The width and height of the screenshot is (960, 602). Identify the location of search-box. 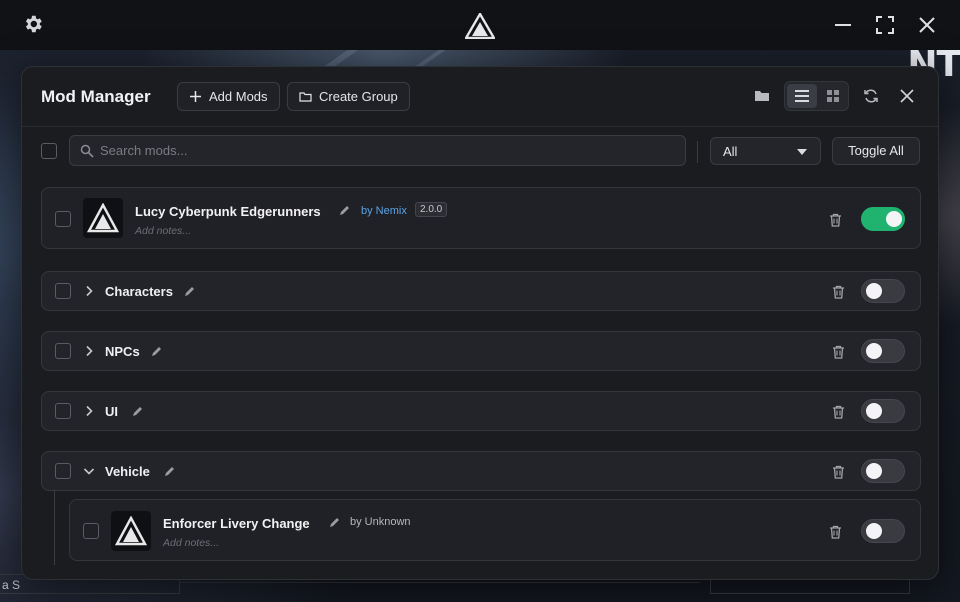
(377, 150).